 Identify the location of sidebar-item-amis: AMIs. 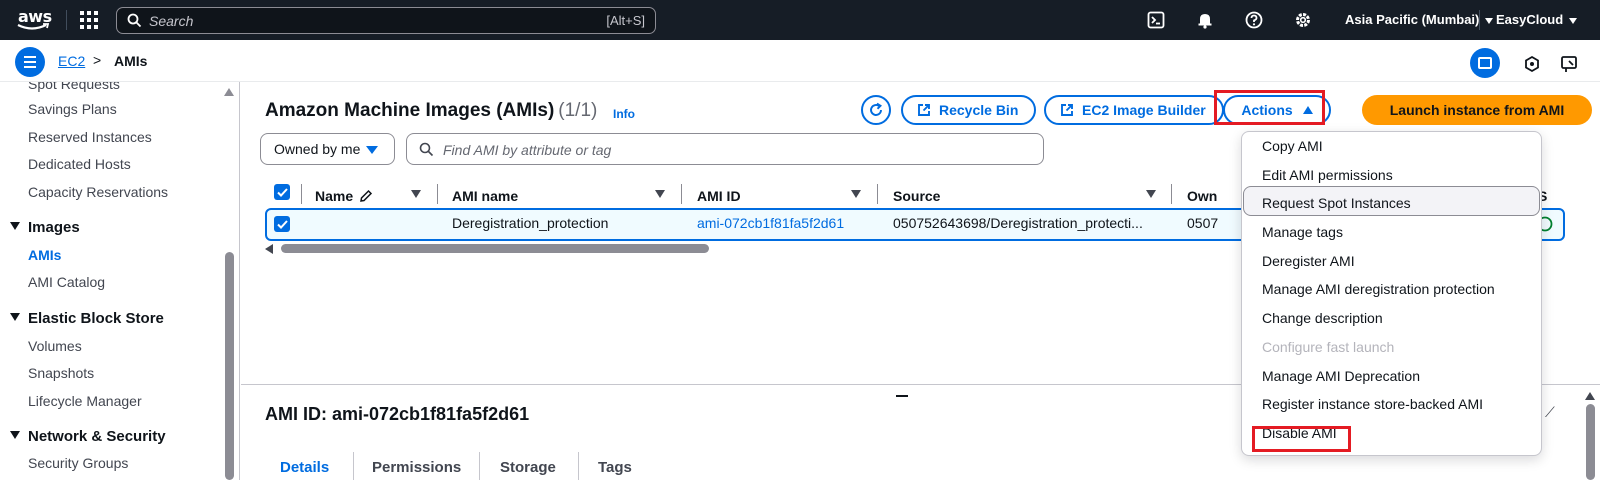
(44, 255).